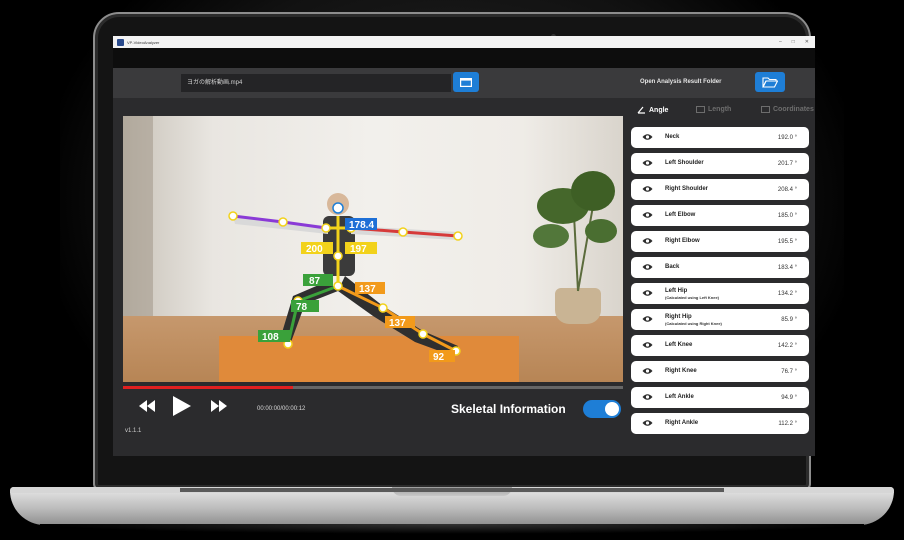 Image resolution: width=904 pixels, height=540 pixels. What do you see at coordinates (793, 42) in the screenshot?
I see `maximize-button: □` at bounding box center [793, 42].